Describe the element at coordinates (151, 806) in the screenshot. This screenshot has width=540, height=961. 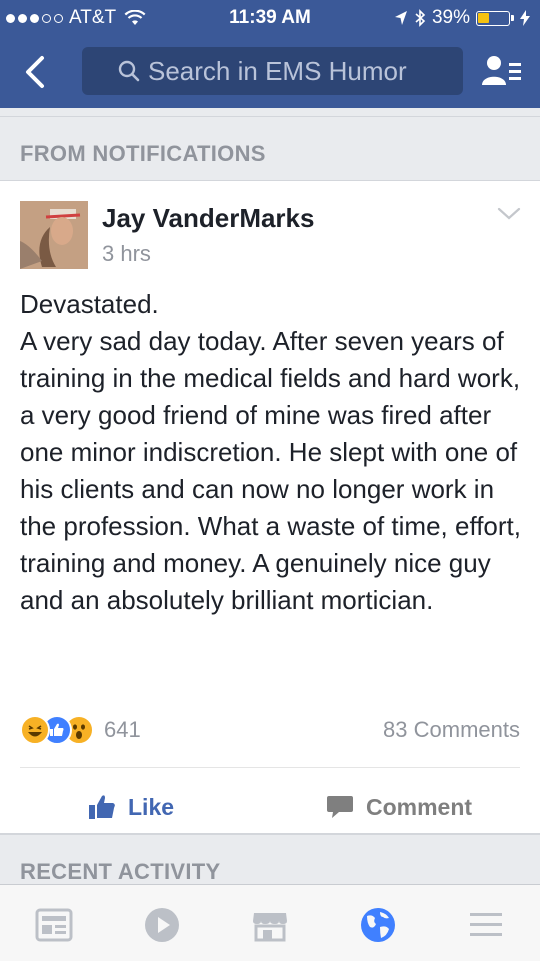
I see `like-label: Like` at that location.